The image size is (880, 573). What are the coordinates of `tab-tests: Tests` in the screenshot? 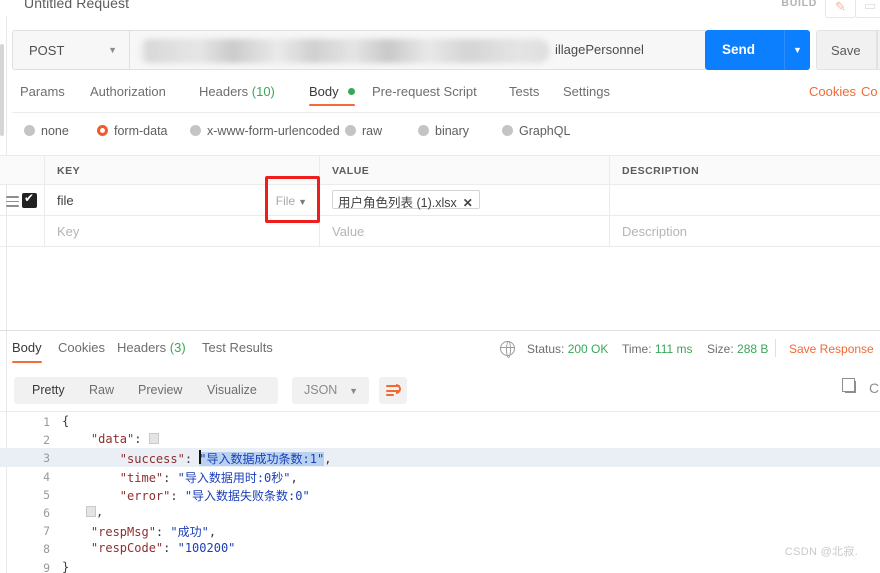 It's located at (524, 91).